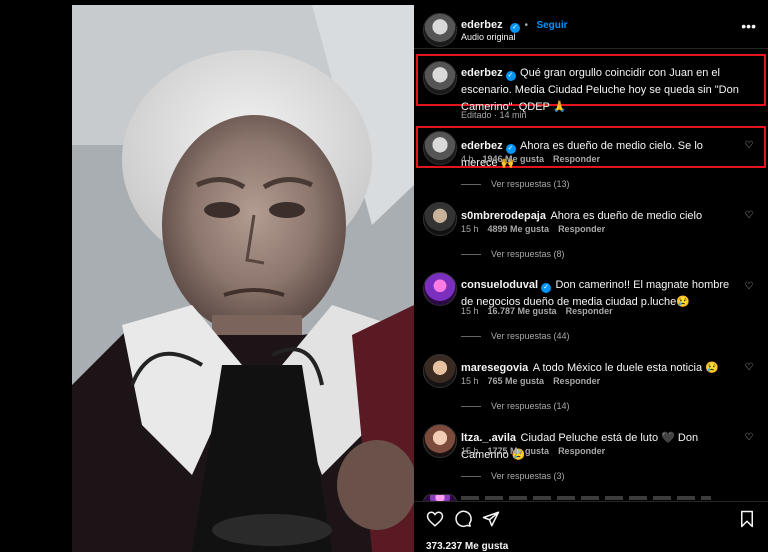 The image size is (768, 552). What do you see at coordinates (467, 159) in the screenshot?
I see `comment-time: 4 h` at bounding box center [467, 159].